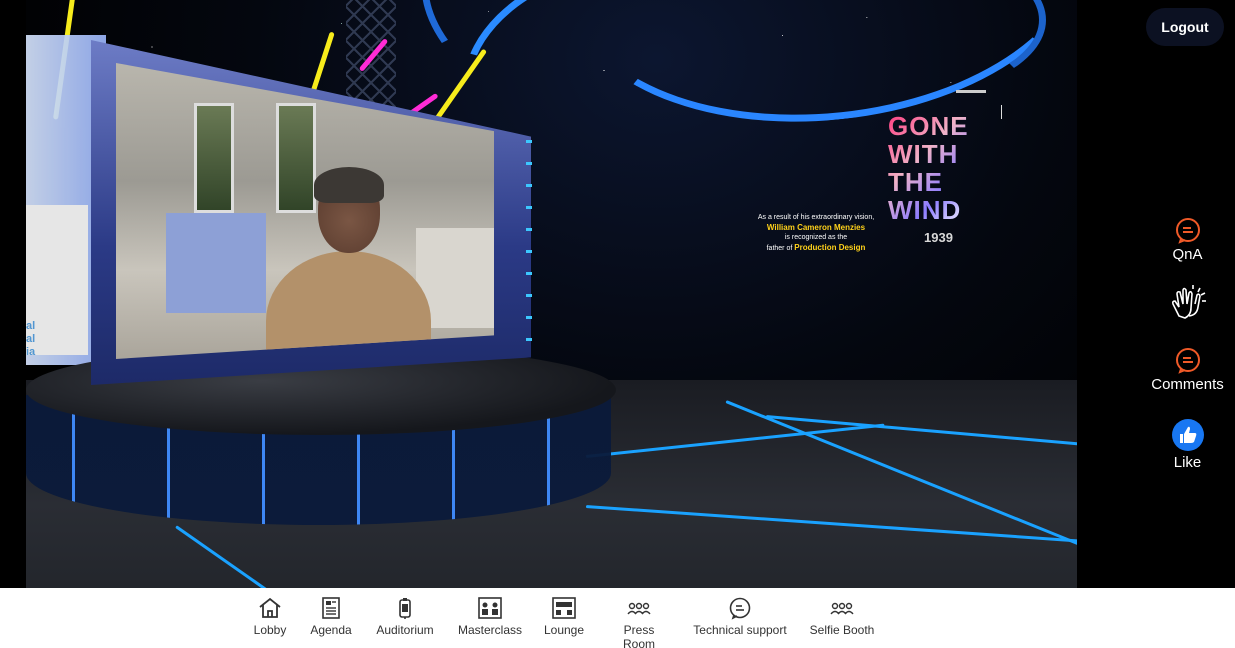 The height and width of the screenshot is (648, 1235). What do you see at coordinates (405, 608) in the screenshot?
I see `microphone-icon` at bounding box center [405, 608].